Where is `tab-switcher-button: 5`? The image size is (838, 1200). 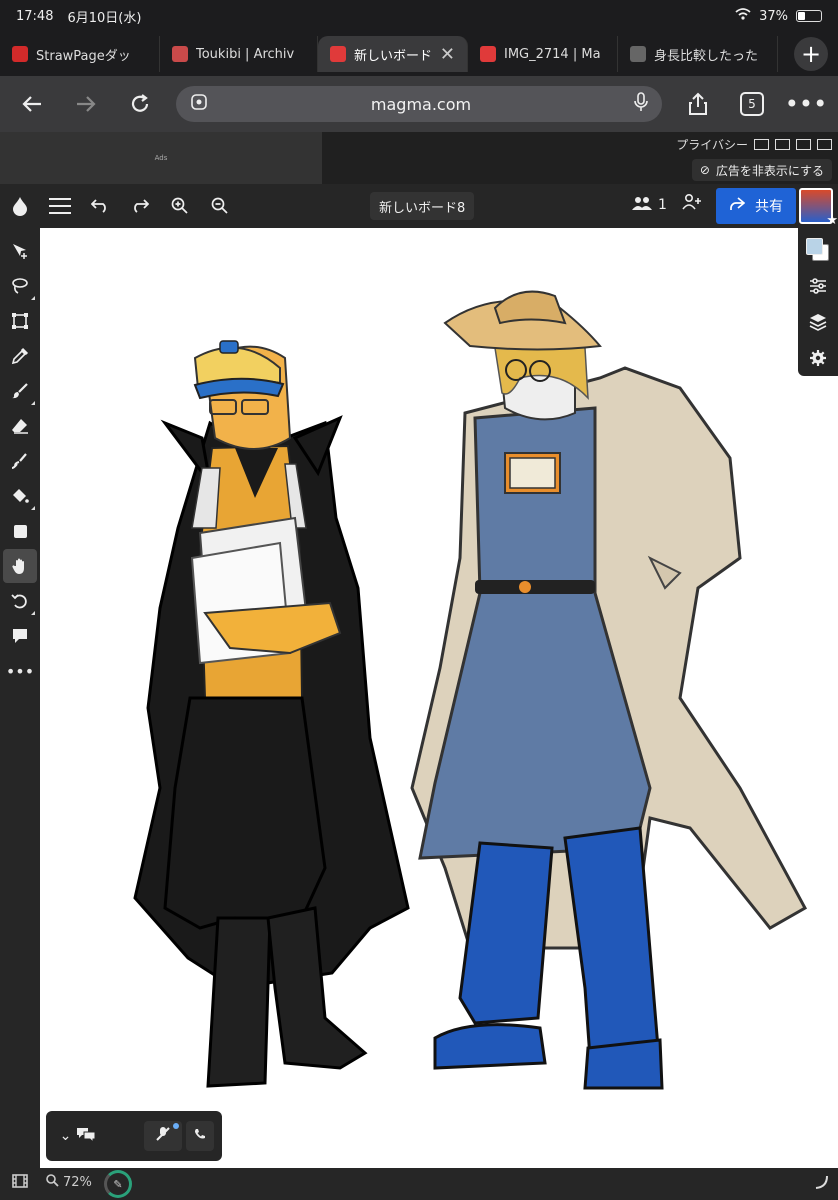 tab-switcher-button: 5 is located at coordinates (752, 104).